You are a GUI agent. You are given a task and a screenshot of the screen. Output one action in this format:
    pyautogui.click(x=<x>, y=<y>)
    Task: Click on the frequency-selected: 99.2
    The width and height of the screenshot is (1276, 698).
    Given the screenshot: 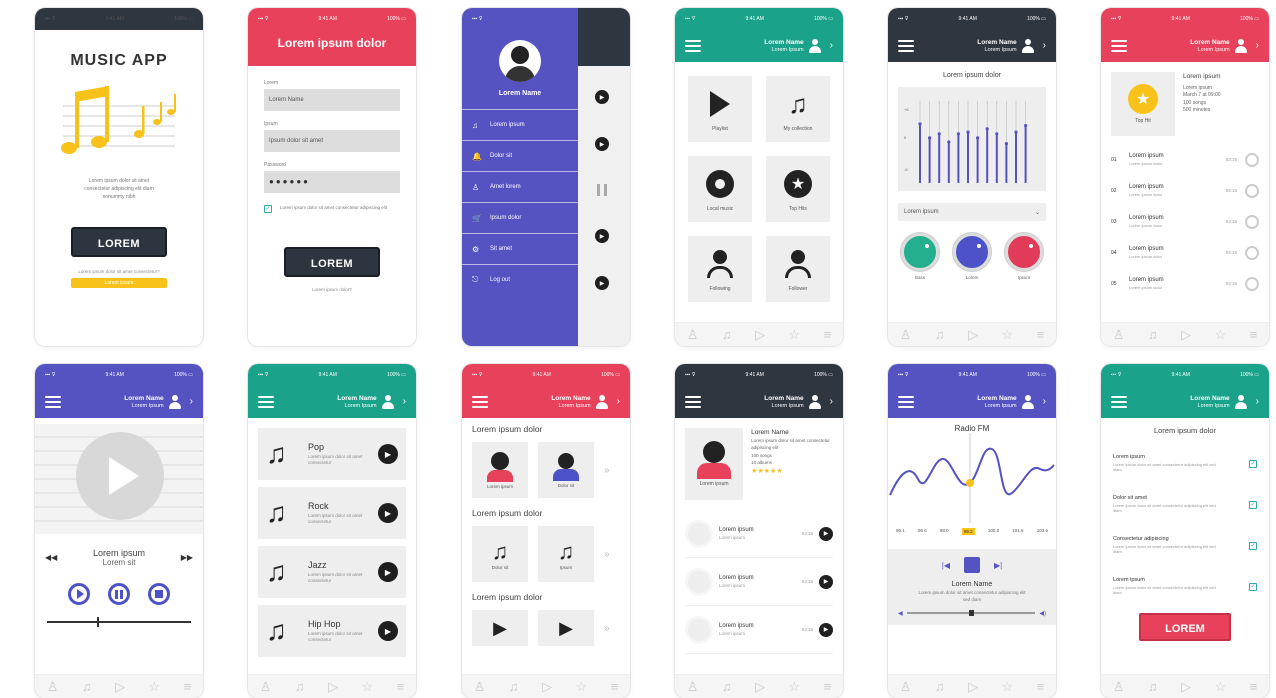 What is the action you would take?
    pyautogui.click(x=968, y=531)
    